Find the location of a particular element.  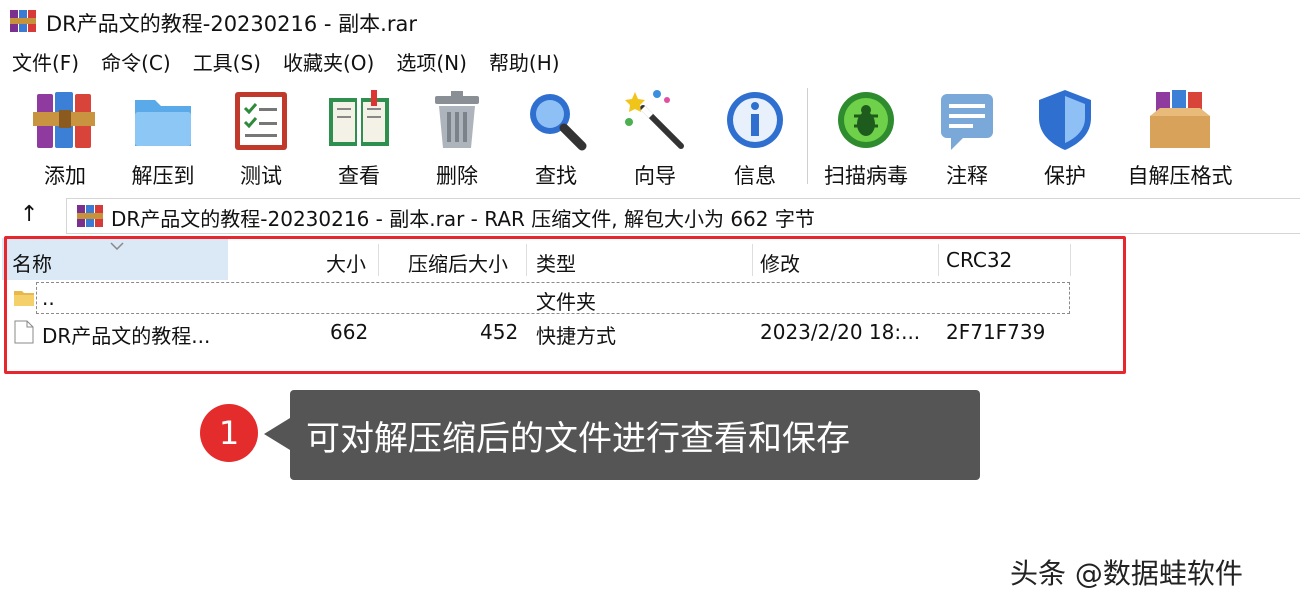

extract-to-button: 解压到 is located at coordinates (163, 138).